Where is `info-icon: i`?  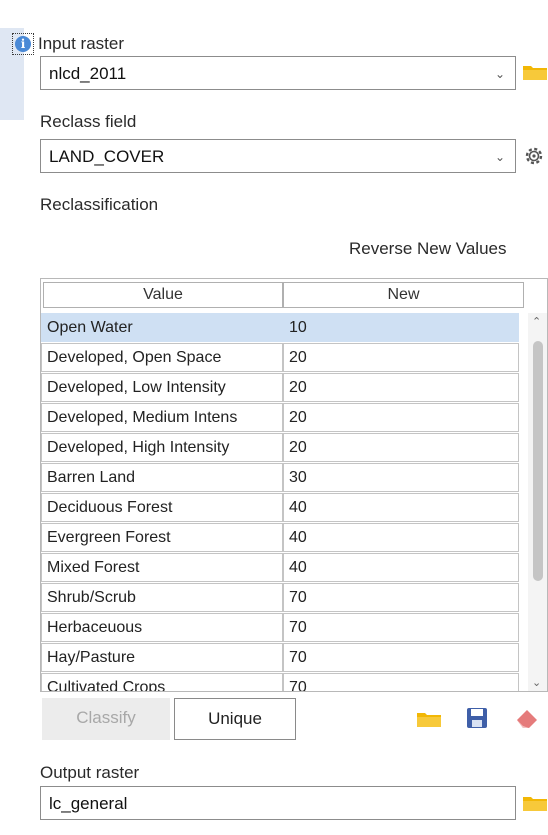
info-icon: i is located at coordinates (23, 44).